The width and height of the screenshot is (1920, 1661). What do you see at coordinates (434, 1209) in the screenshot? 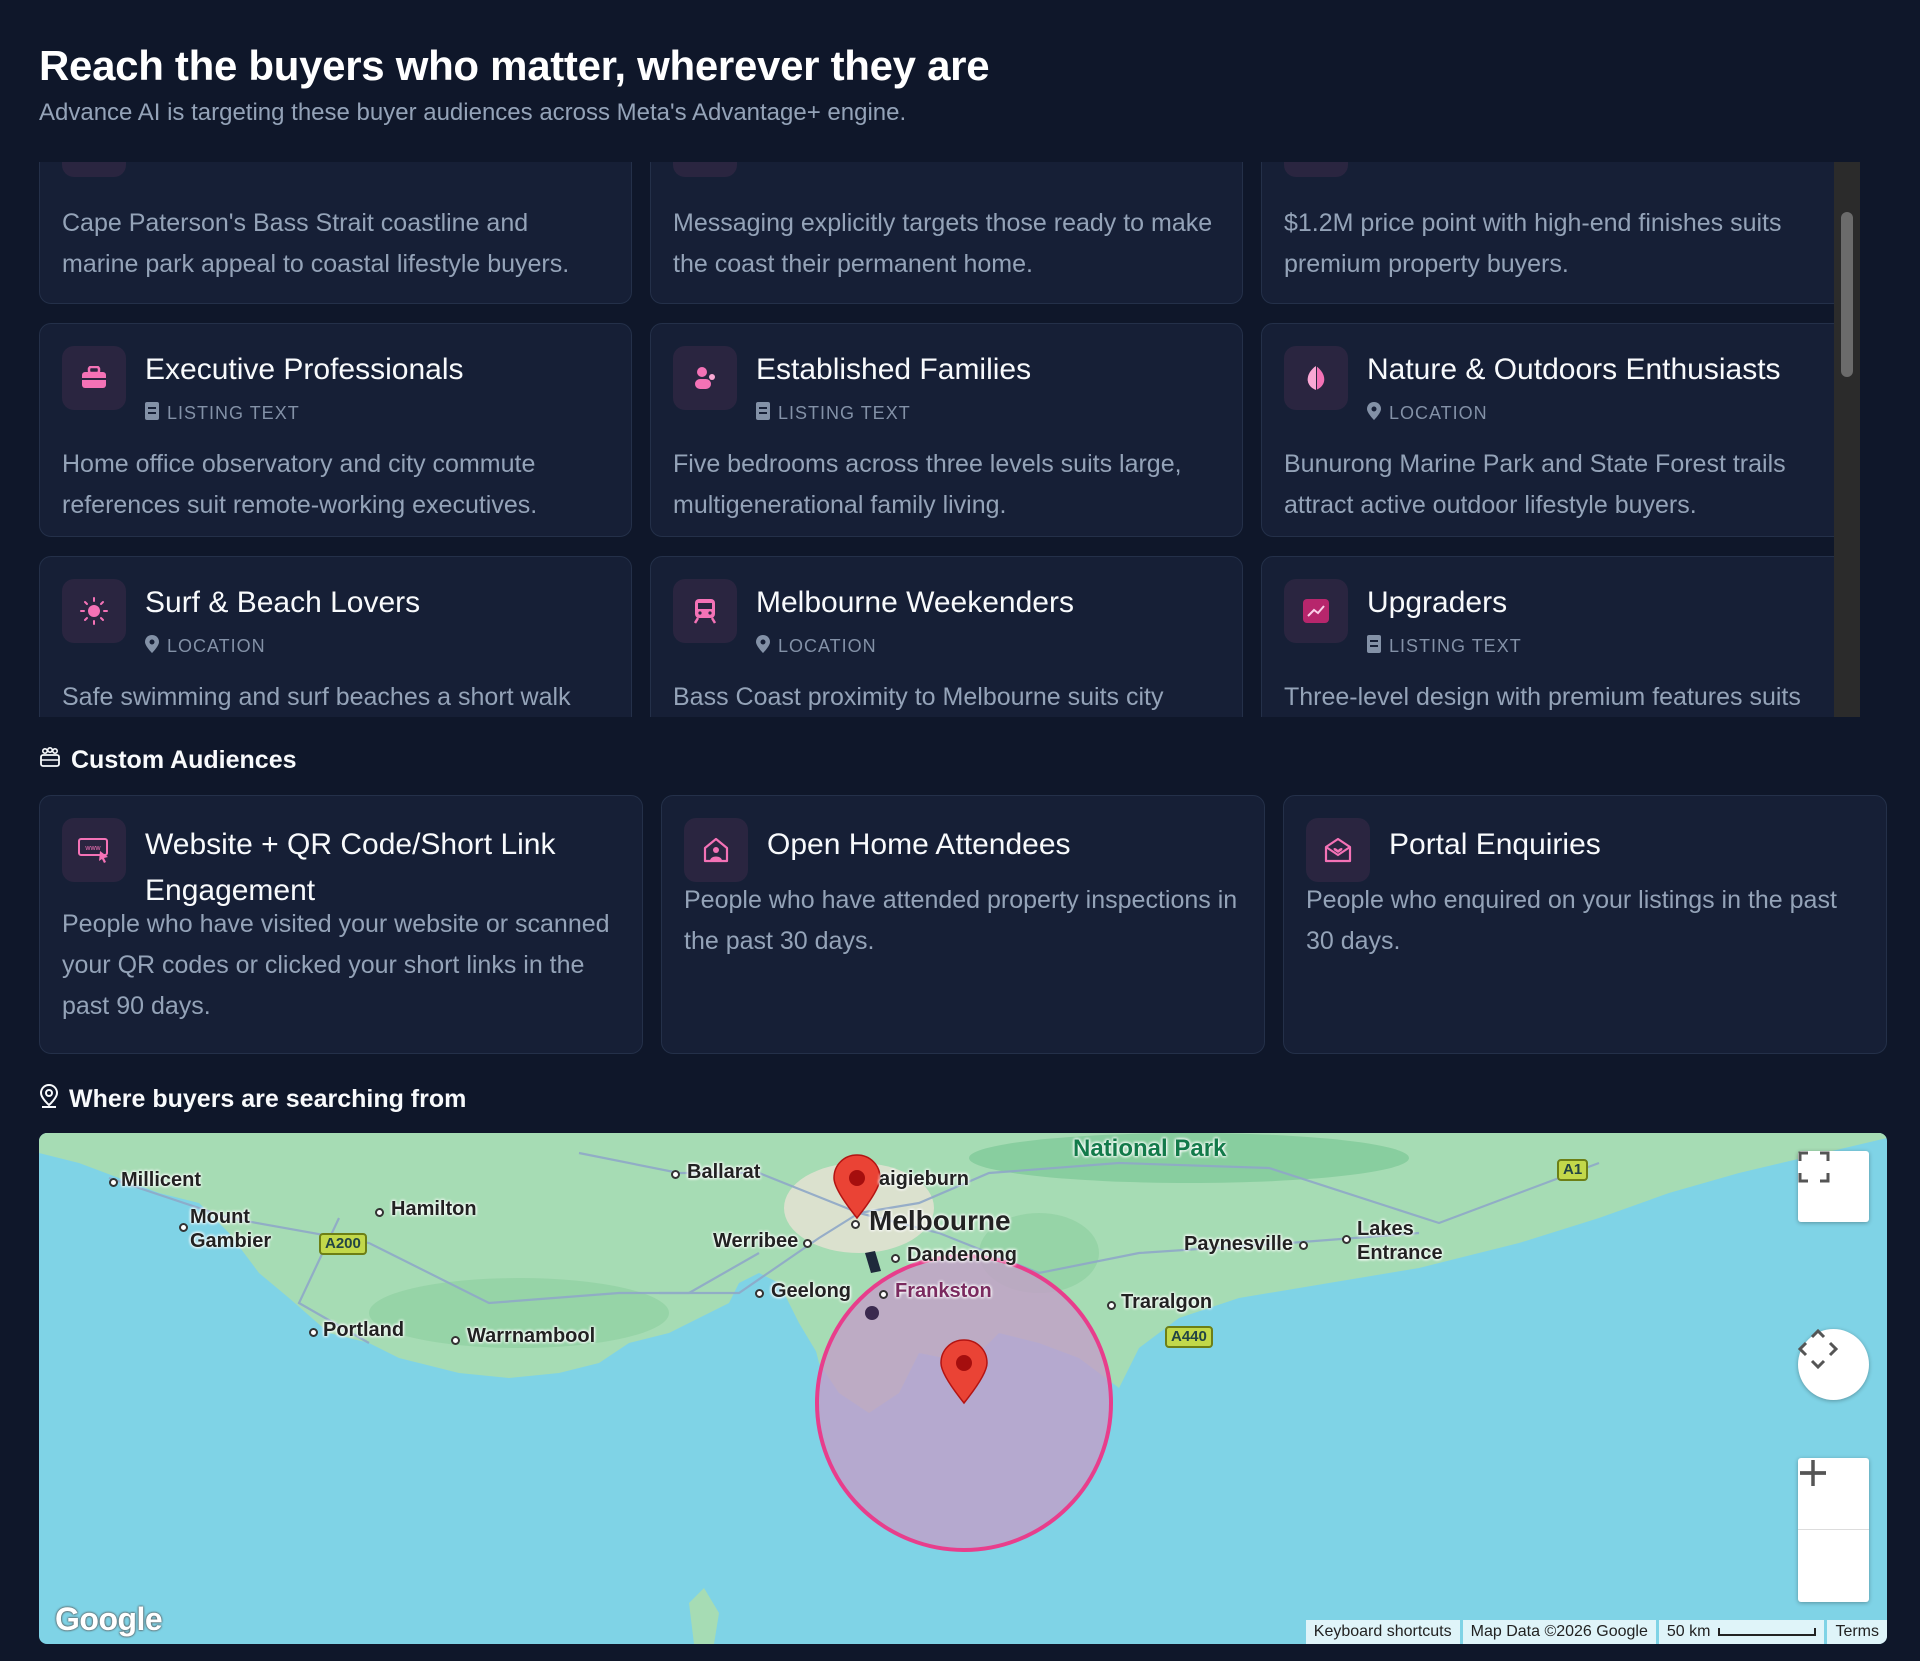
I see `place-label-hamilton: Hamilton` at bounding box center [434, 1209].